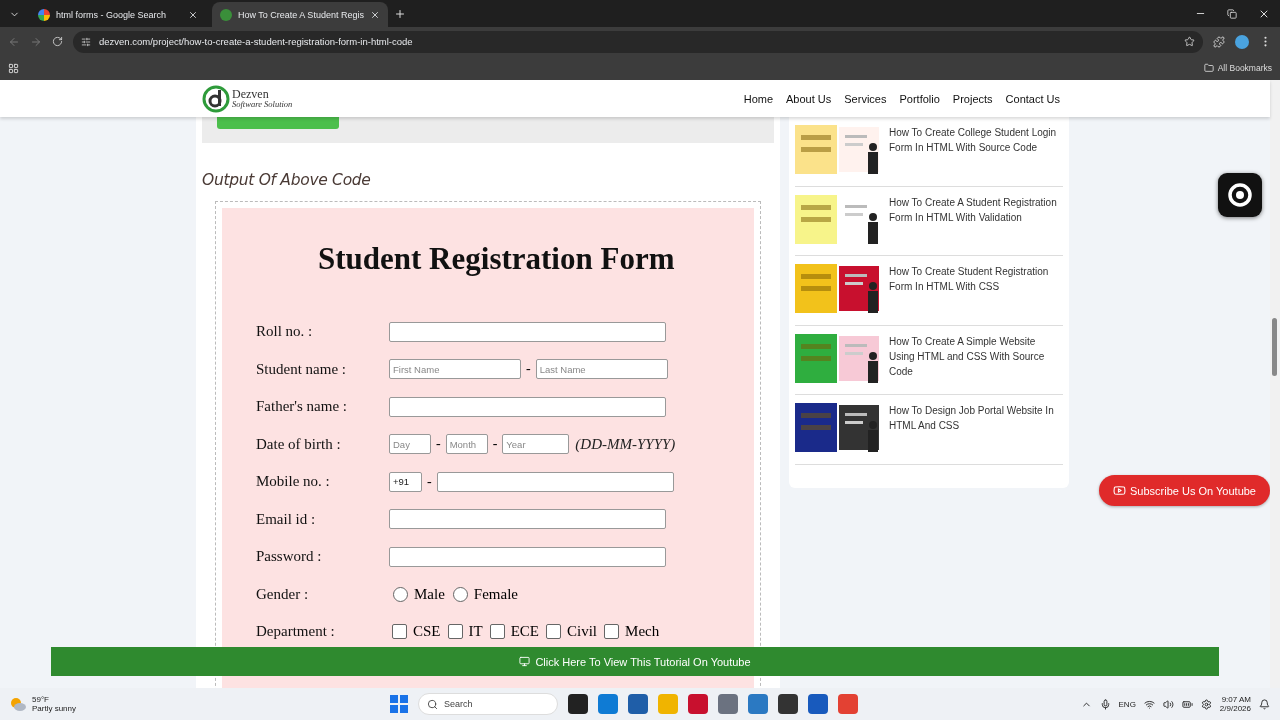  Describe the element at coordinates (525, 632) in the screenshot. I see `option-label: ECE` at that location.